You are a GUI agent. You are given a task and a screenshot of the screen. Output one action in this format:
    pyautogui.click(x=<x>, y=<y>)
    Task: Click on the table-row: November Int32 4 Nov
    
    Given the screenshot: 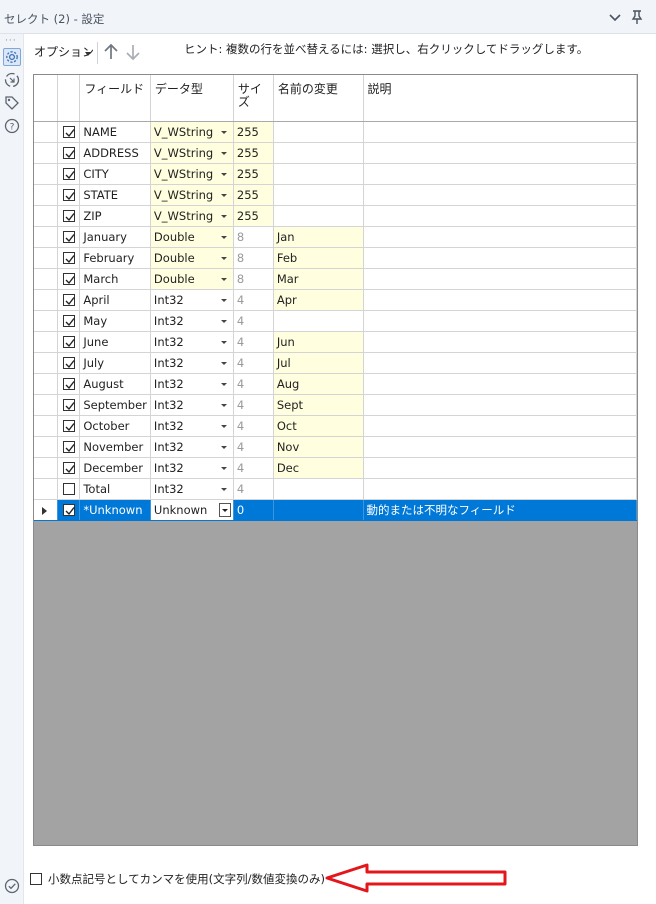 What is the action you would take?
    pyautogui.click(x=335, y=447)
    